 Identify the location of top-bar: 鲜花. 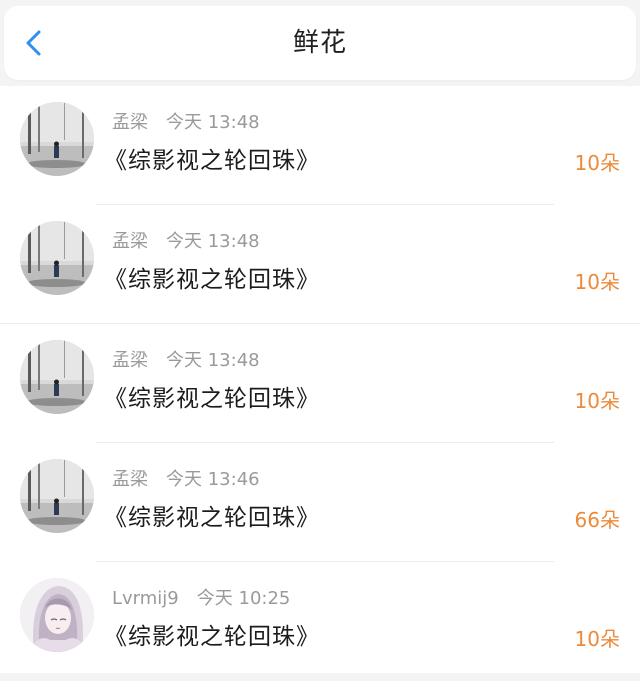
(320, 43).